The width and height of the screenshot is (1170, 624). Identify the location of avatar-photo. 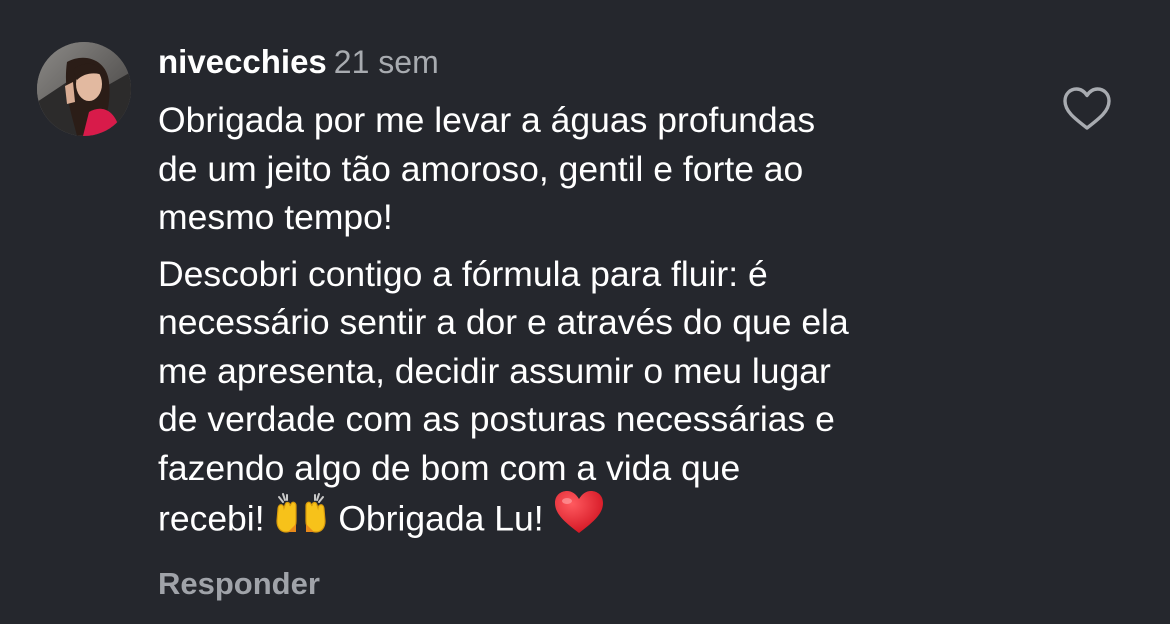
(84, 89).